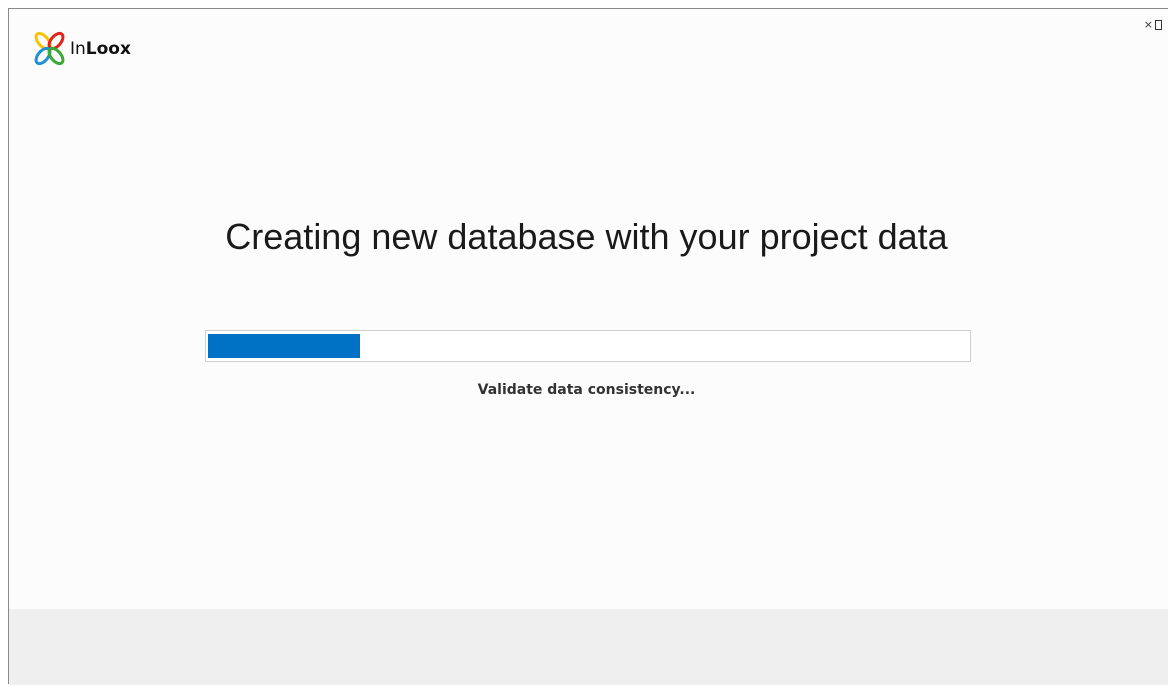  I want to click on logo-wordmark: InLoox, so click(100, 48).